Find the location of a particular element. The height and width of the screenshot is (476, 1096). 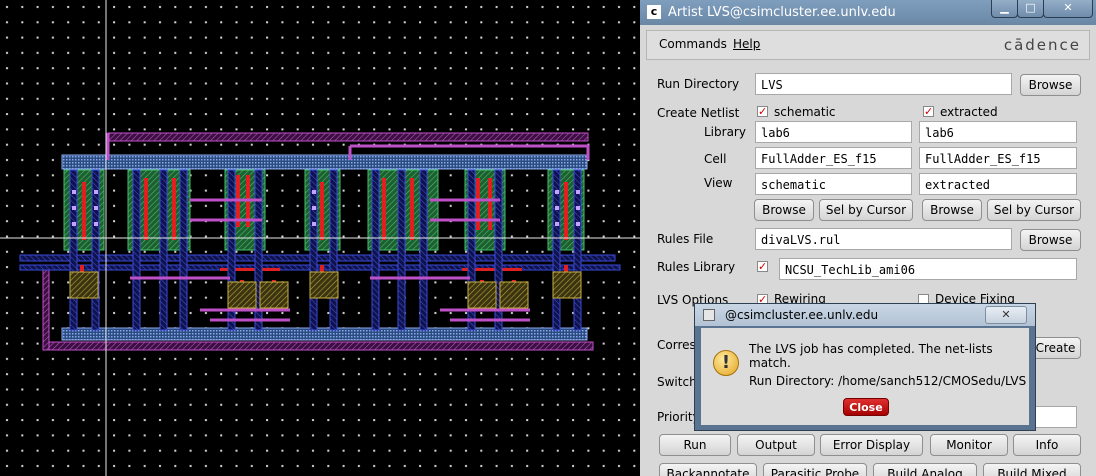

rules-file-browse-button: Browse is located at coordinates (1050, 240).